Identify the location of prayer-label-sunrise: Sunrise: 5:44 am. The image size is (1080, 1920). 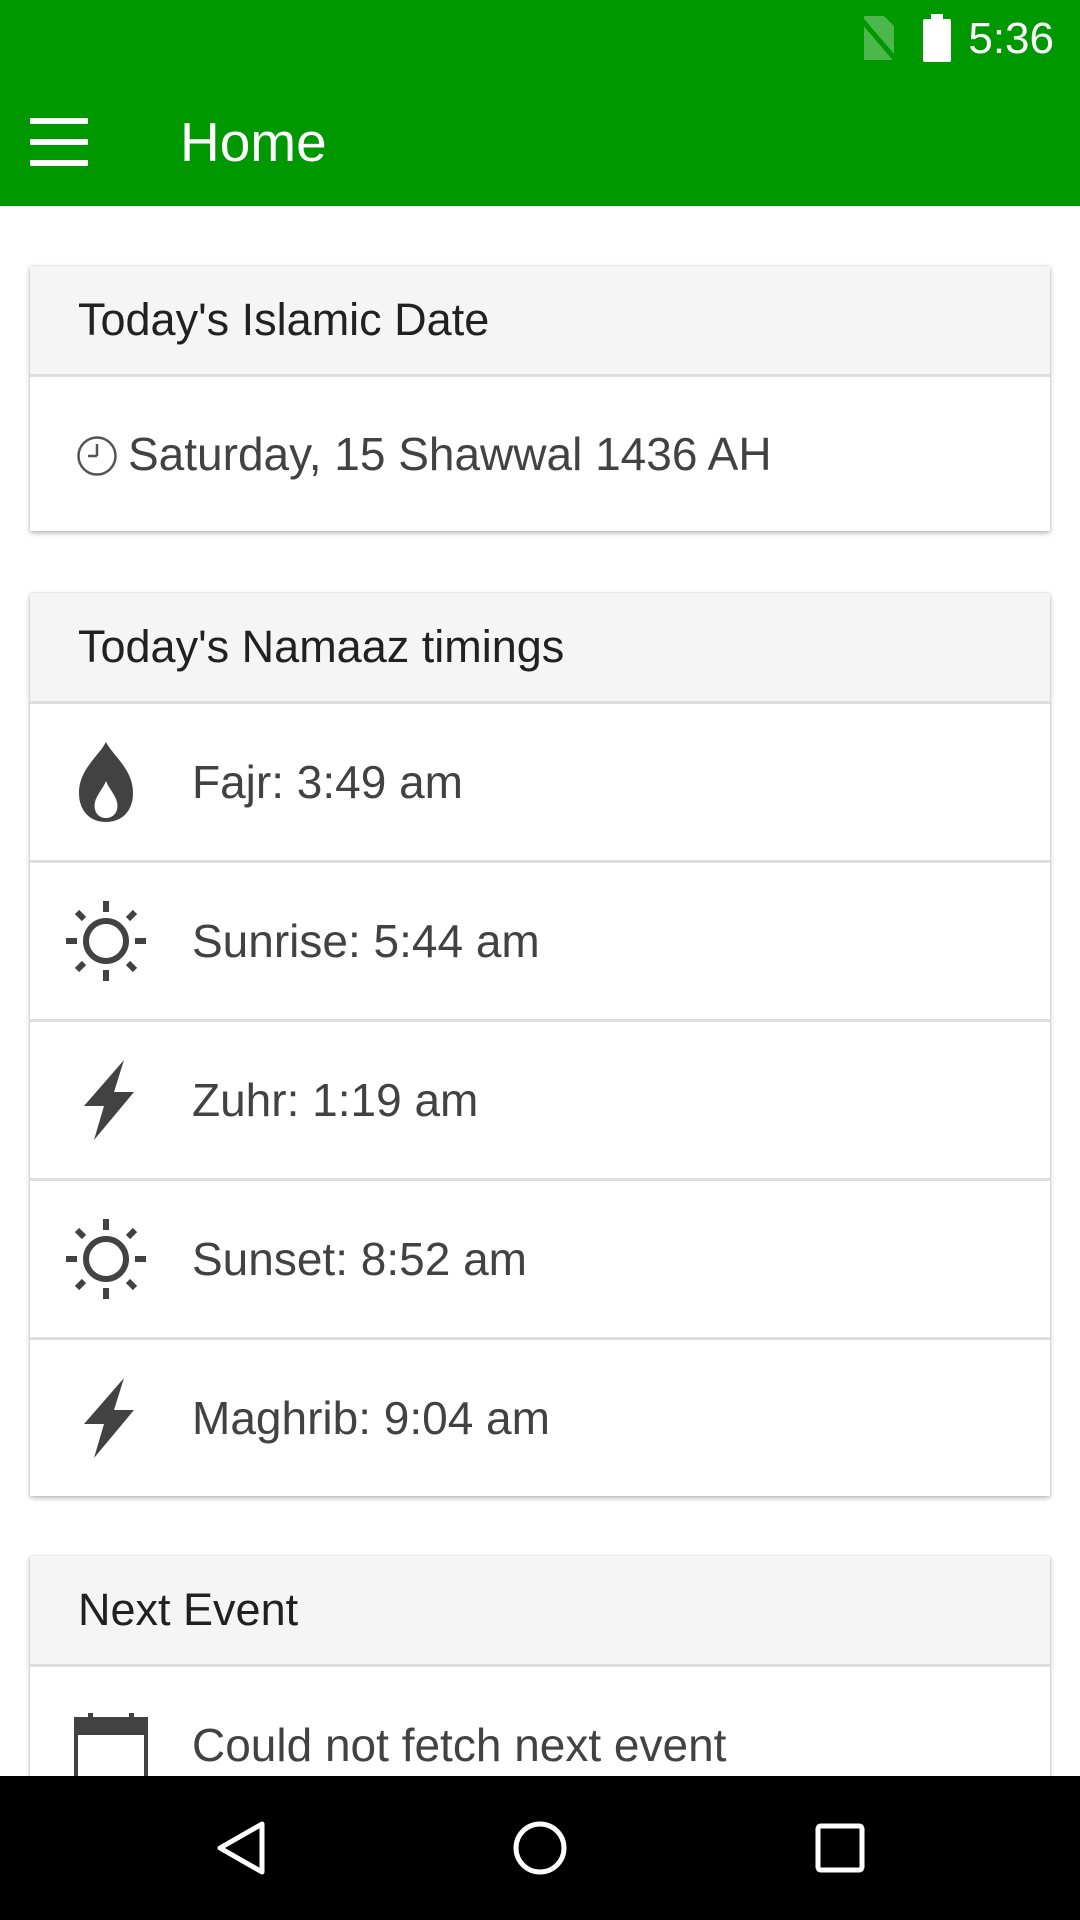
(366, 941).